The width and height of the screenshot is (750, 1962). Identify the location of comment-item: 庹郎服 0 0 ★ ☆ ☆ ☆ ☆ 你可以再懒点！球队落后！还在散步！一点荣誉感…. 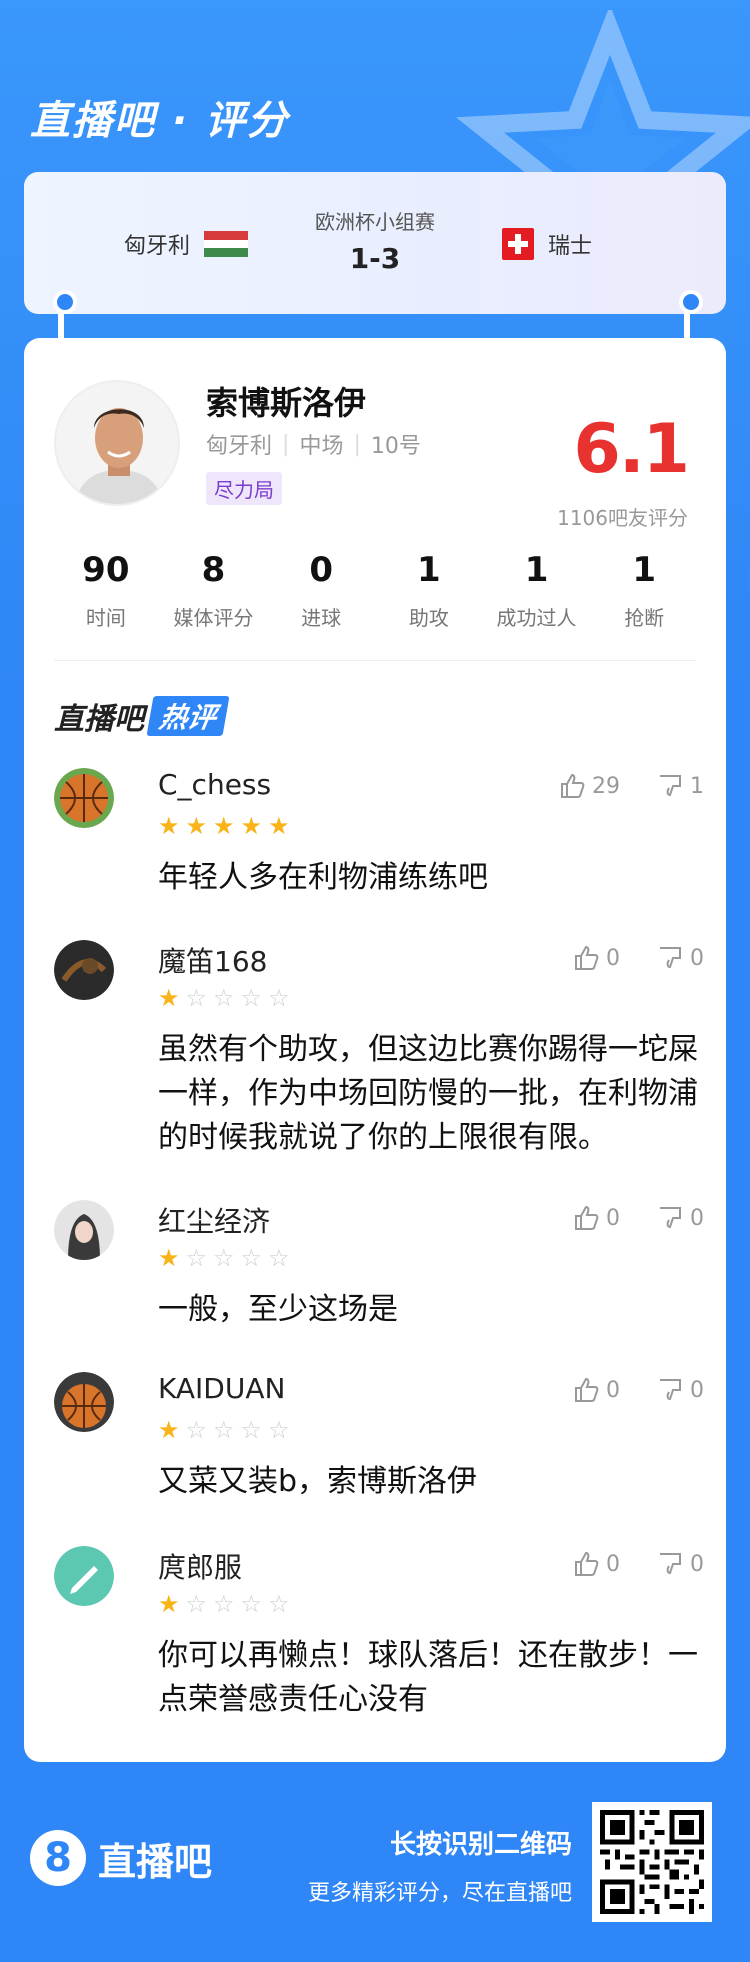
(379, 1631).